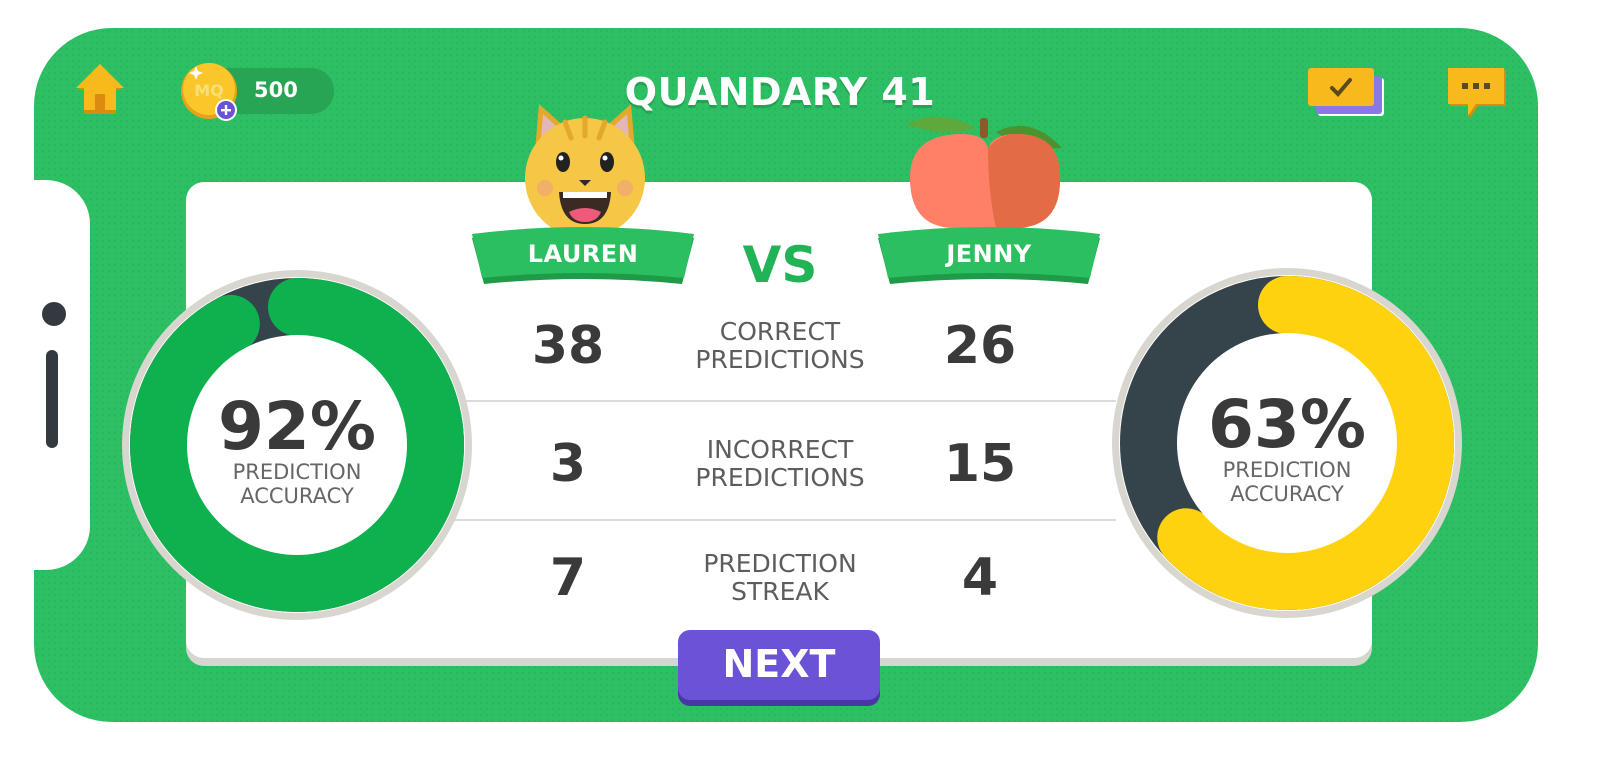  Describe the element at coordinates (780, 463) in the screenshot. I see `incorrect-label: INCORRECT PREDICTIONS` at that location.